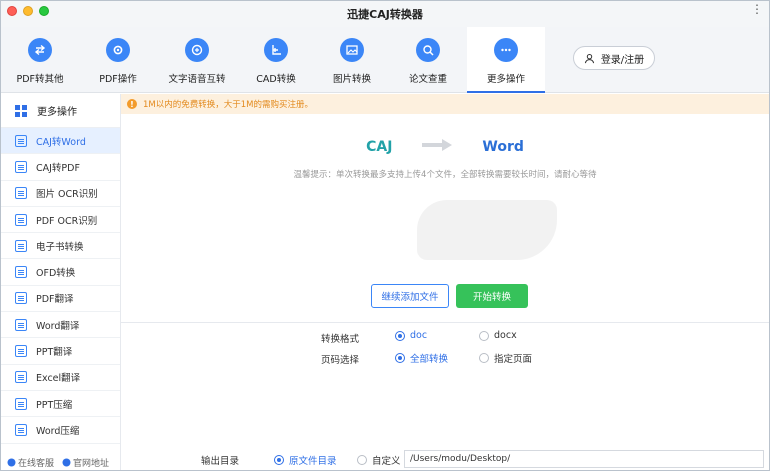 The height and width of the screenshot is (471, 770). What do you see at coordinates (67, 221) in the screenshot?
I see `sidebar-item-label: PDF OCR识别` at bounding box center [67, 221].